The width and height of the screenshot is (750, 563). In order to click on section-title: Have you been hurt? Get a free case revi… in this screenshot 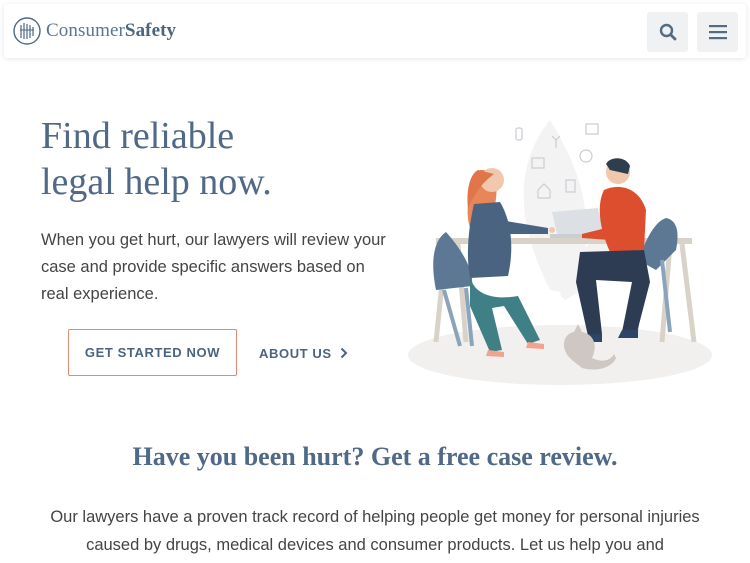, I will do `click(375, 456)`.